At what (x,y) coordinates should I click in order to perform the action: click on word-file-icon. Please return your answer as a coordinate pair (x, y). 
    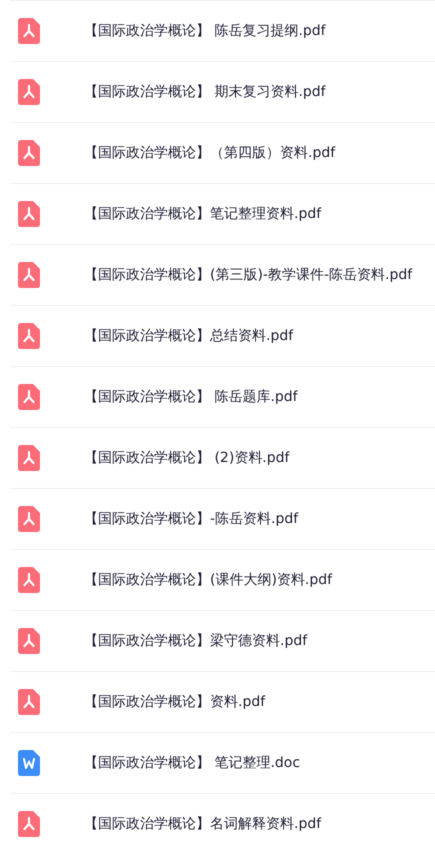
    Looking at the image, I should click on (29, 763).